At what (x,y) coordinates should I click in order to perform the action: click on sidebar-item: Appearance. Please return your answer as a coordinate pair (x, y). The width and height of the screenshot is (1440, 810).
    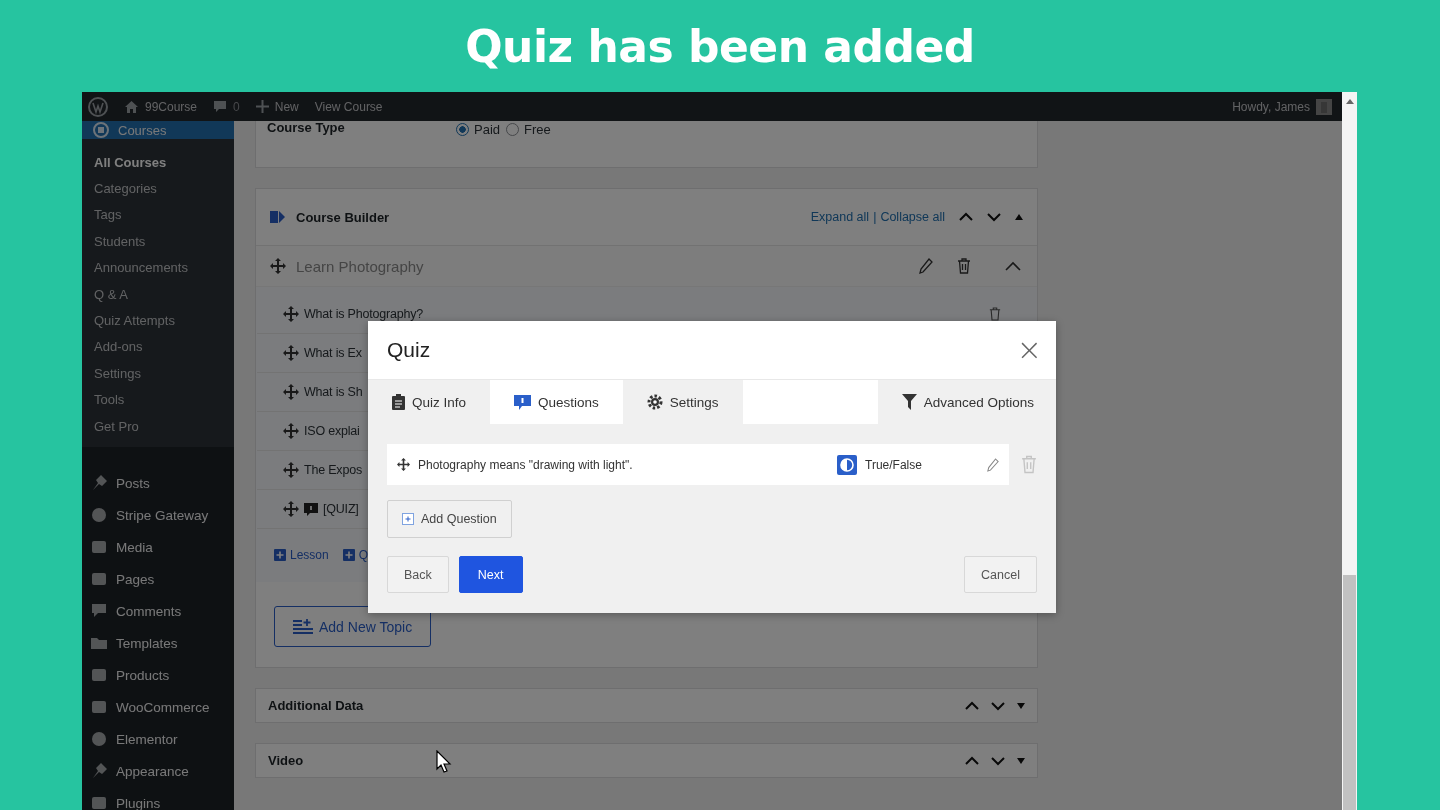
    Looking at the image, I should click on (158, 771).